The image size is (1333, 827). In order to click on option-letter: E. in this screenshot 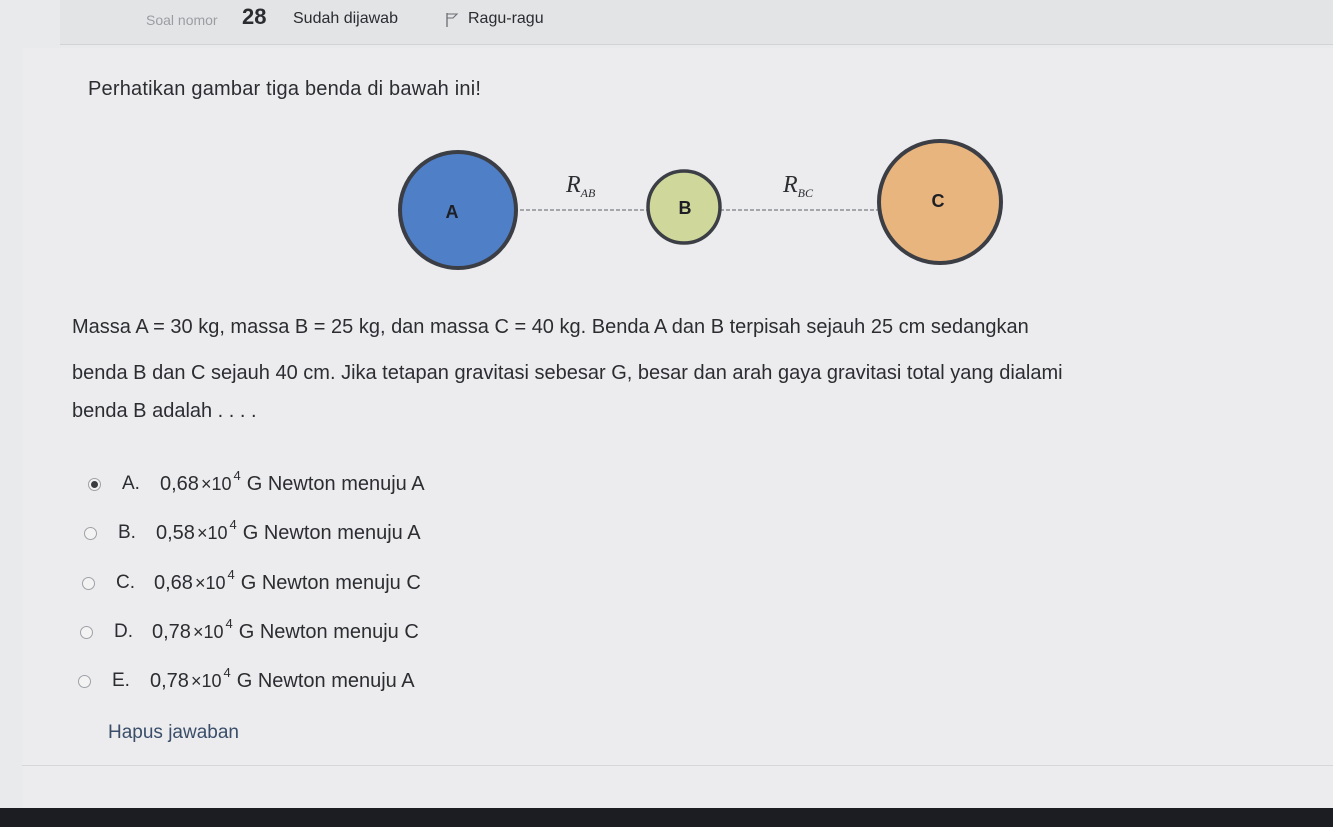, I will do `click(121, 680)`.